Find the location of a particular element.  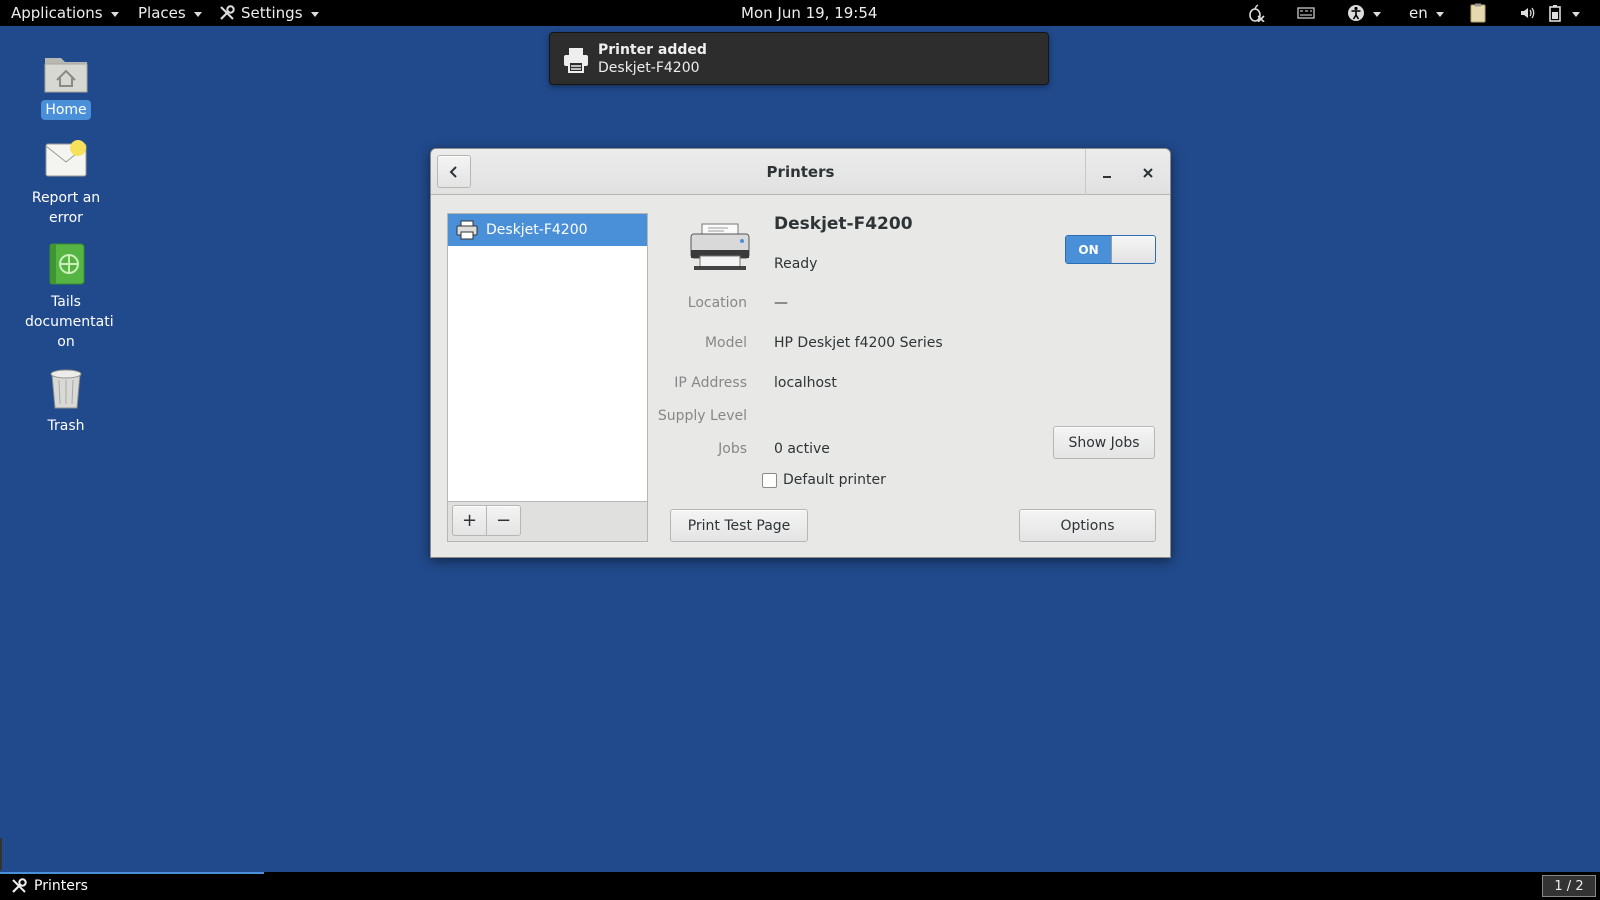

options-label: Options is located at coordinates (1087, 525).